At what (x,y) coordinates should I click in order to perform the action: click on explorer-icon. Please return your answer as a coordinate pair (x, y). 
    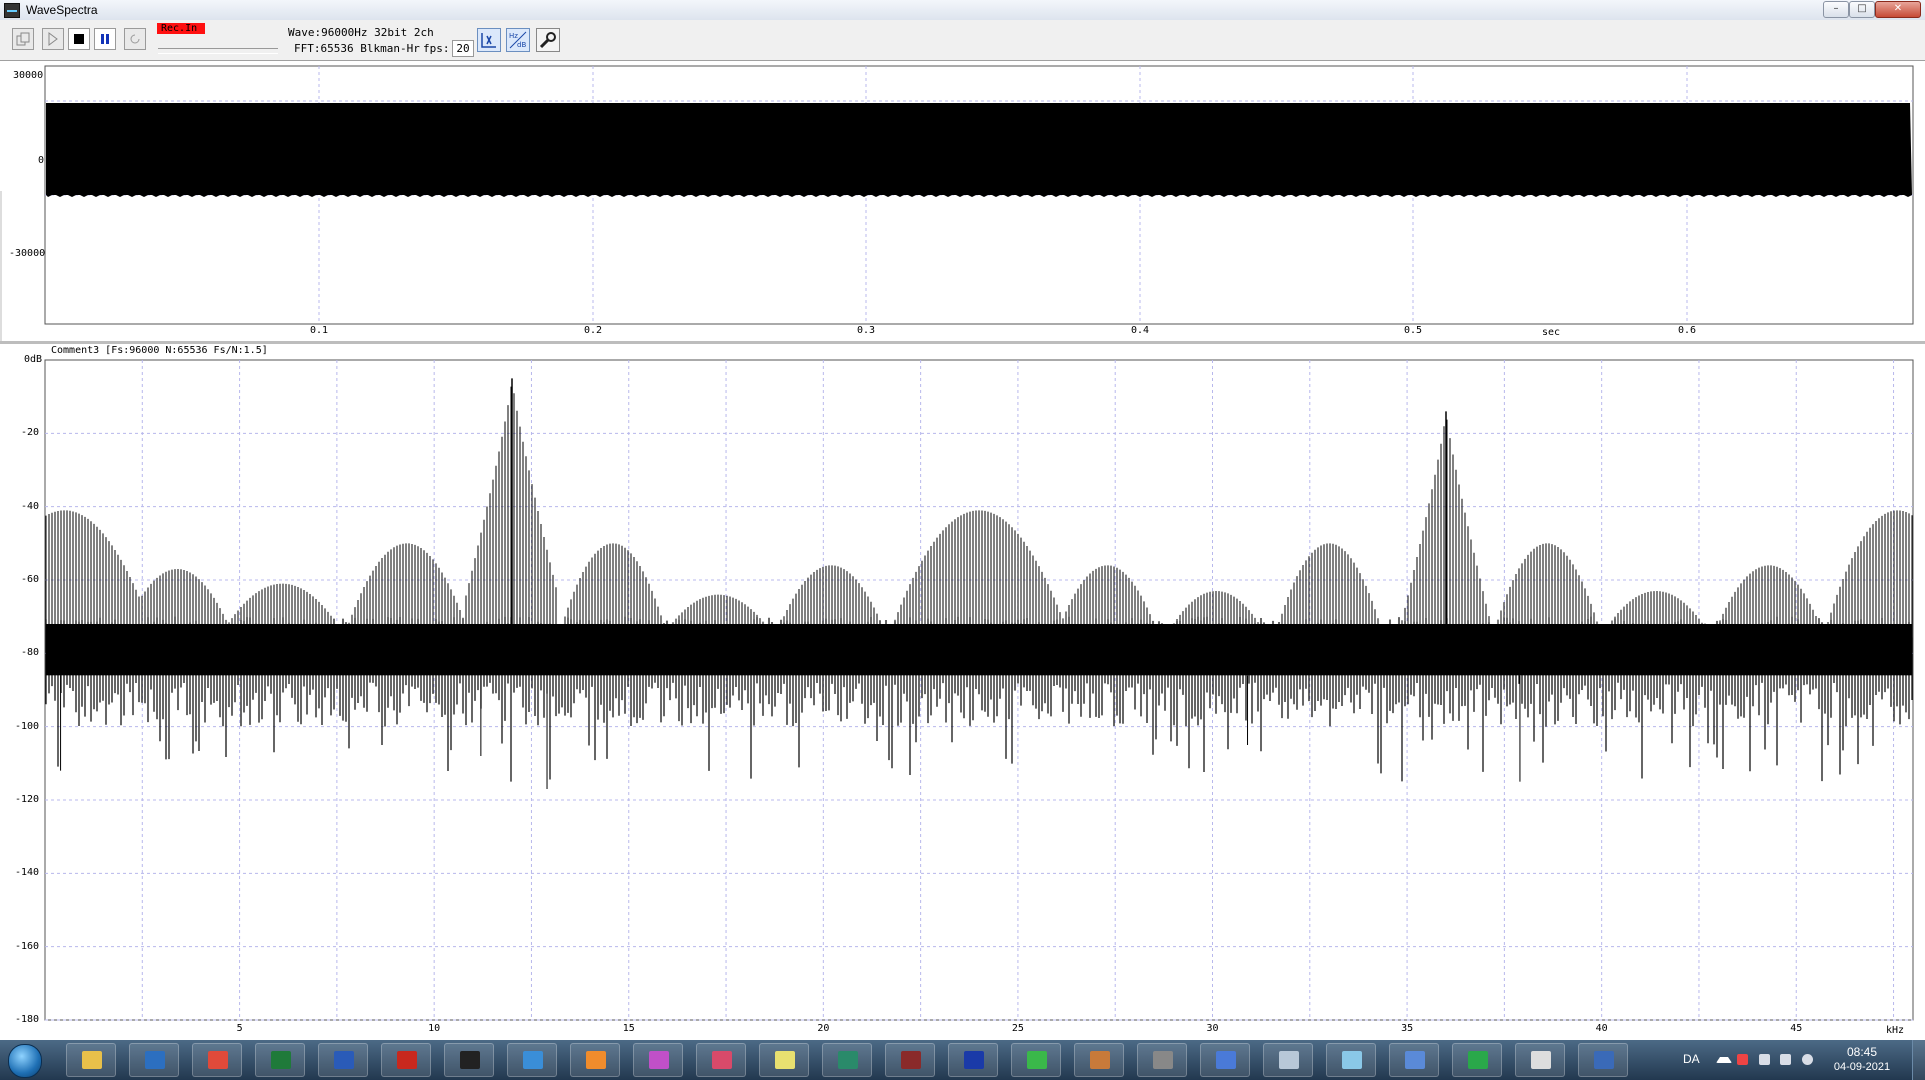
    Looking at the image, I should click on (92, 1060).